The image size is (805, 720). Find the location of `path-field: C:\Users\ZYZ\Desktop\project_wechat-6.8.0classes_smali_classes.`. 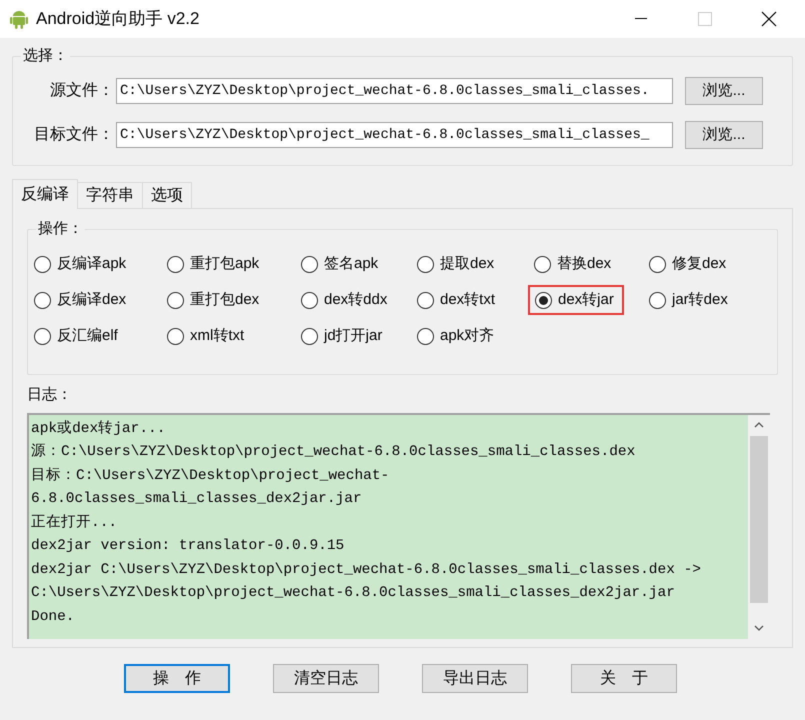

path-field: C:\Users\ZYZ\Desktop\project_wechat-6.8.0classes_smali_classes. is located at coordinates (394, 91).